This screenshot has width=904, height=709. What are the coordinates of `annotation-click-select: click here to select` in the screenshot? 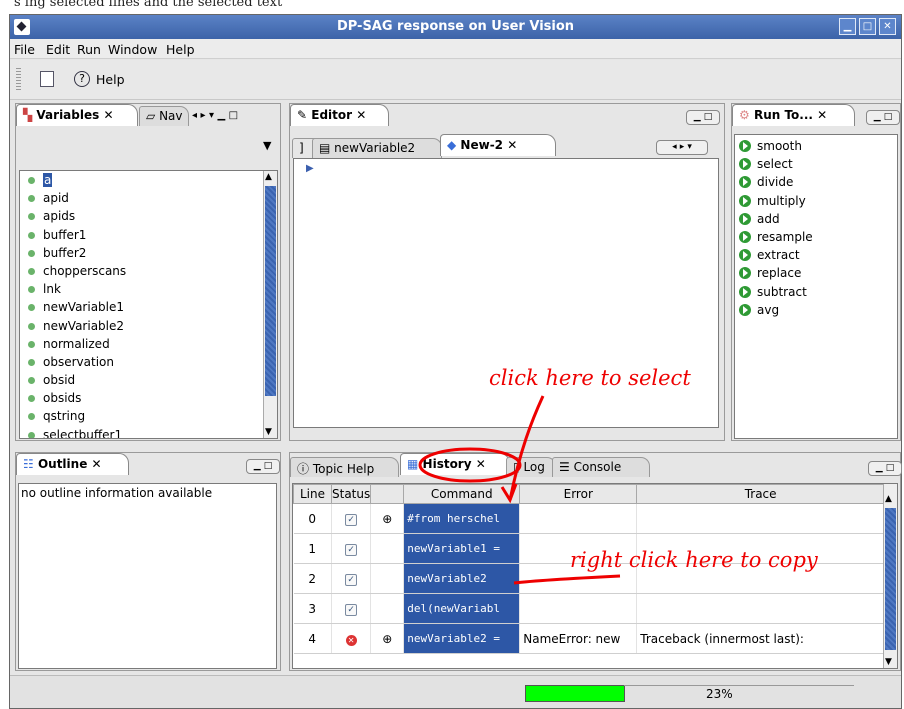 It's located at (590, 378).